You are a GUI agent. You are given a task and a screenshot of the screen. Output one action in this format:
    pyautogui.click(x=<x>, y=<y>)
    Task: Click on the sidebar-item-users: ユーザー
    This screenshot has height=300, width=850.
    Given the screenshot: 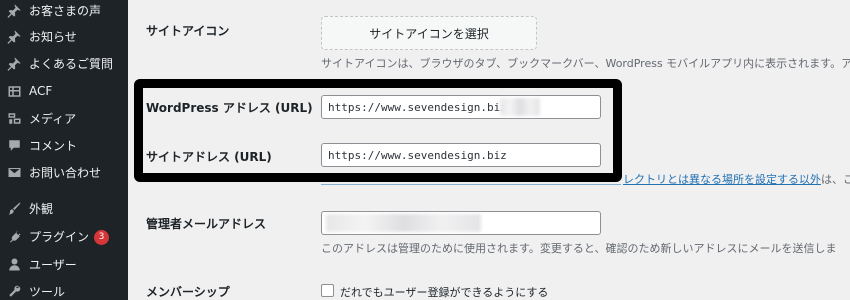 What is the action you would take?
    pyautogui.click(x=64, y=264)
    